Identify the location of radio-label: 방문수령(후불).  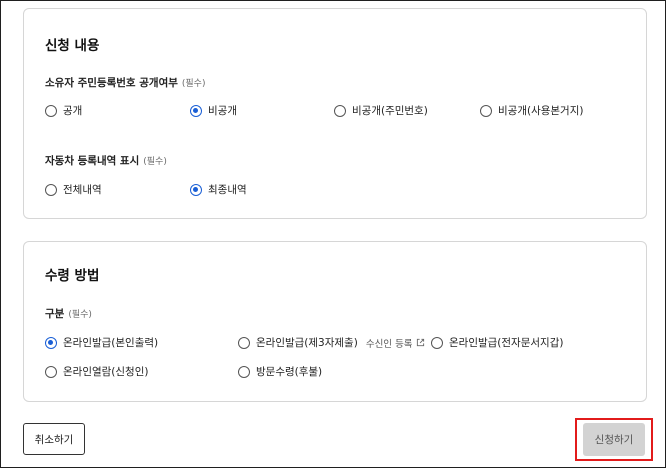
(289, 372).